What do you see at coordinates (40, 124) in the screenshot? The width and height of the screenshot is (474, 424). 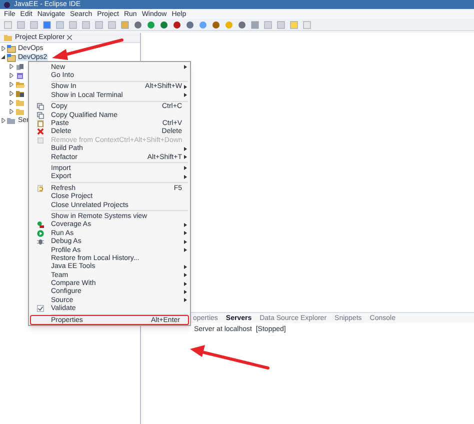 I see `clipboard-icon` at bounding box center [40, 124].